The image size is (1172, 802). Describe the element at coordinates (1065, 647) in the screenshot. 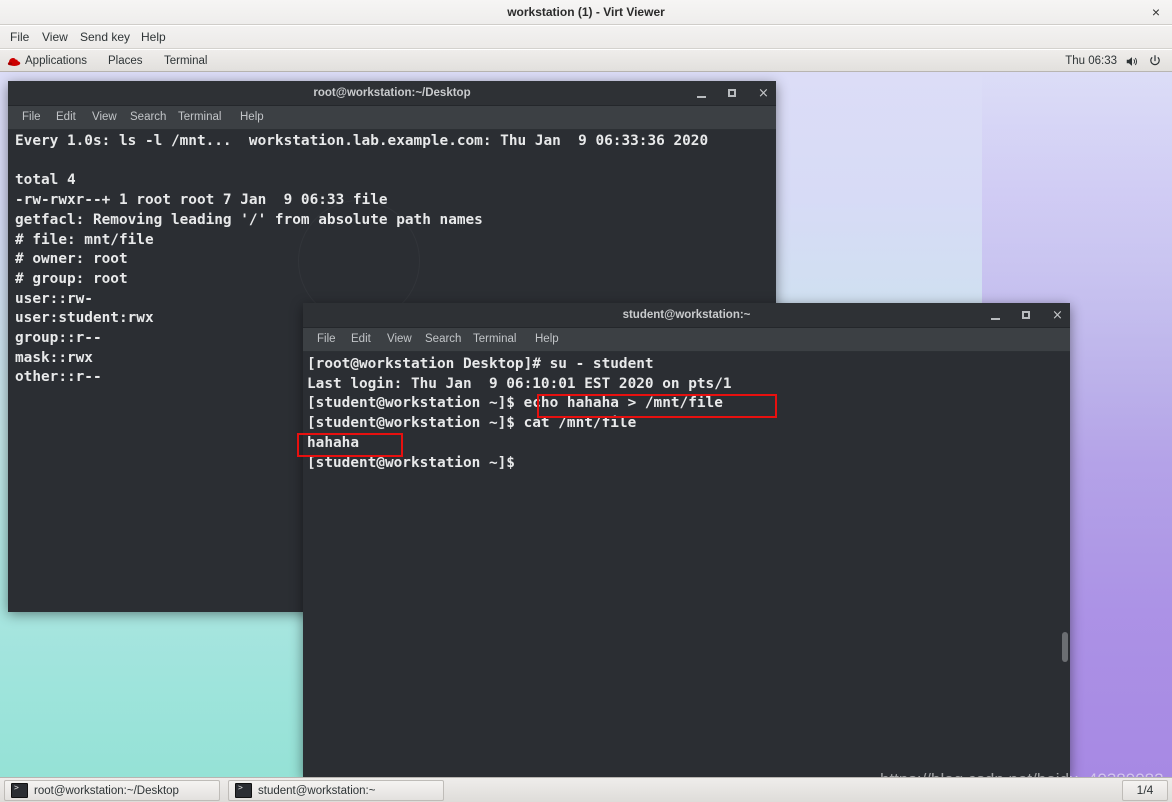

I see `terminal-two-scrollbar` at that location.